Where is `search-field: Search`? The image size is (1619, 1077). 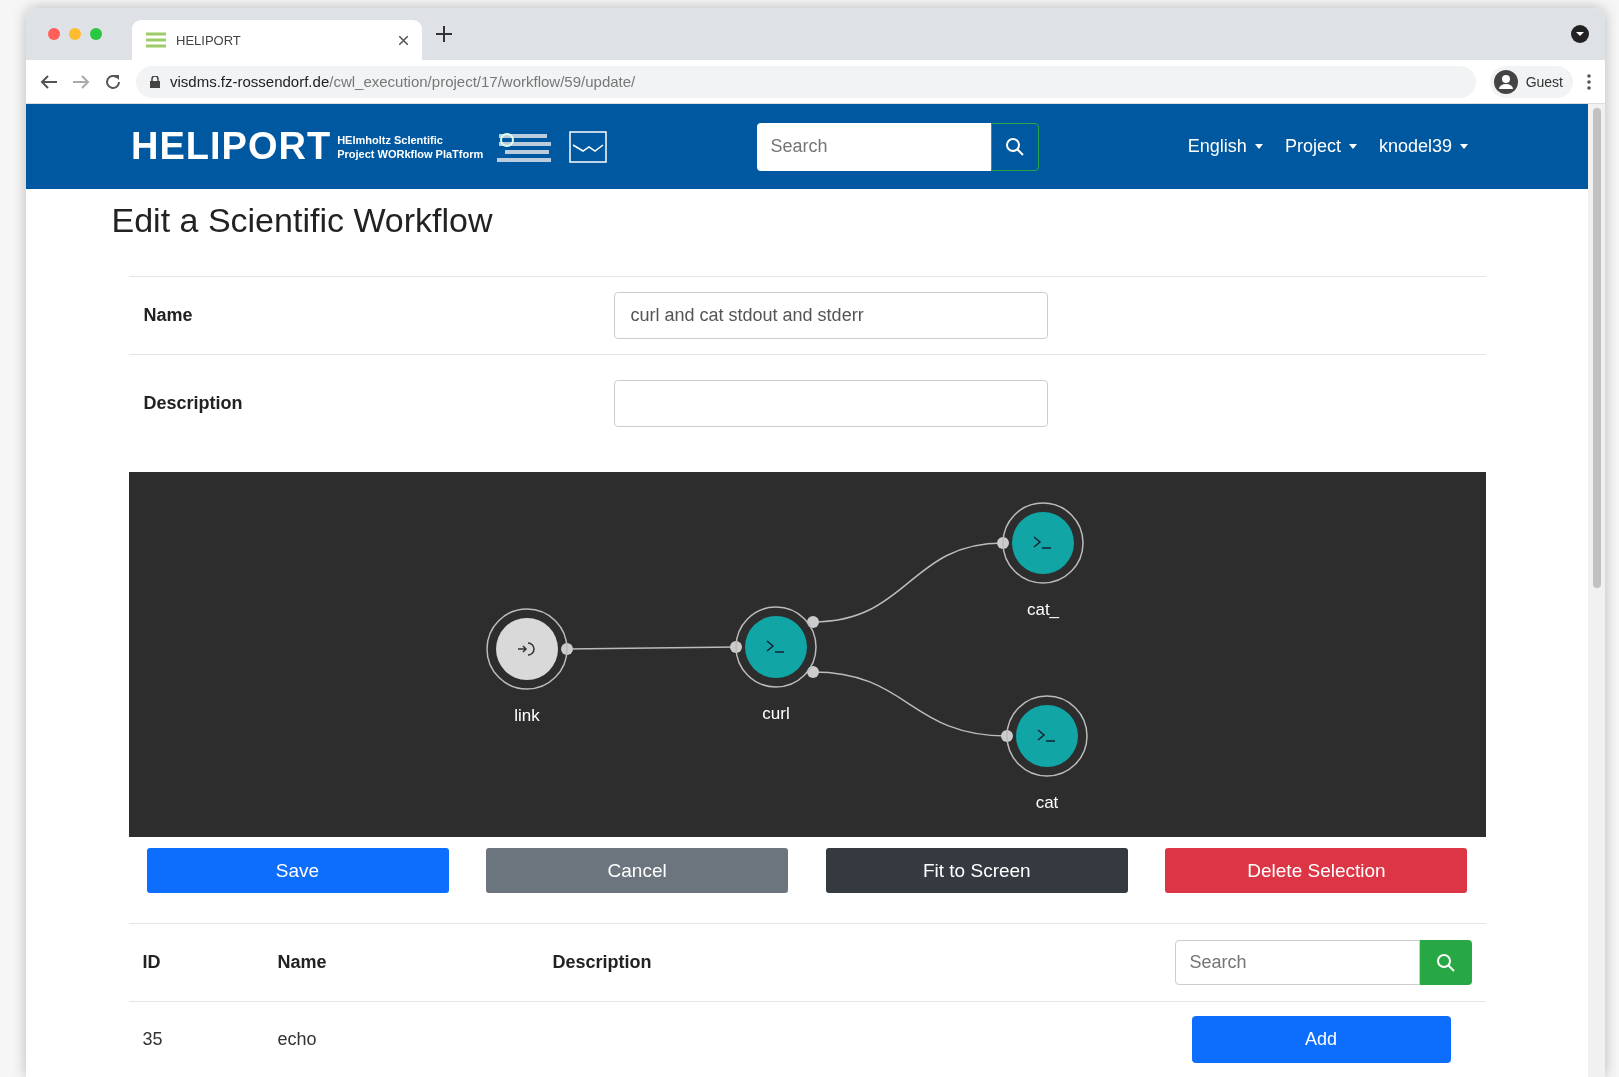
search-field: Search is located at coordinates (873, 146).